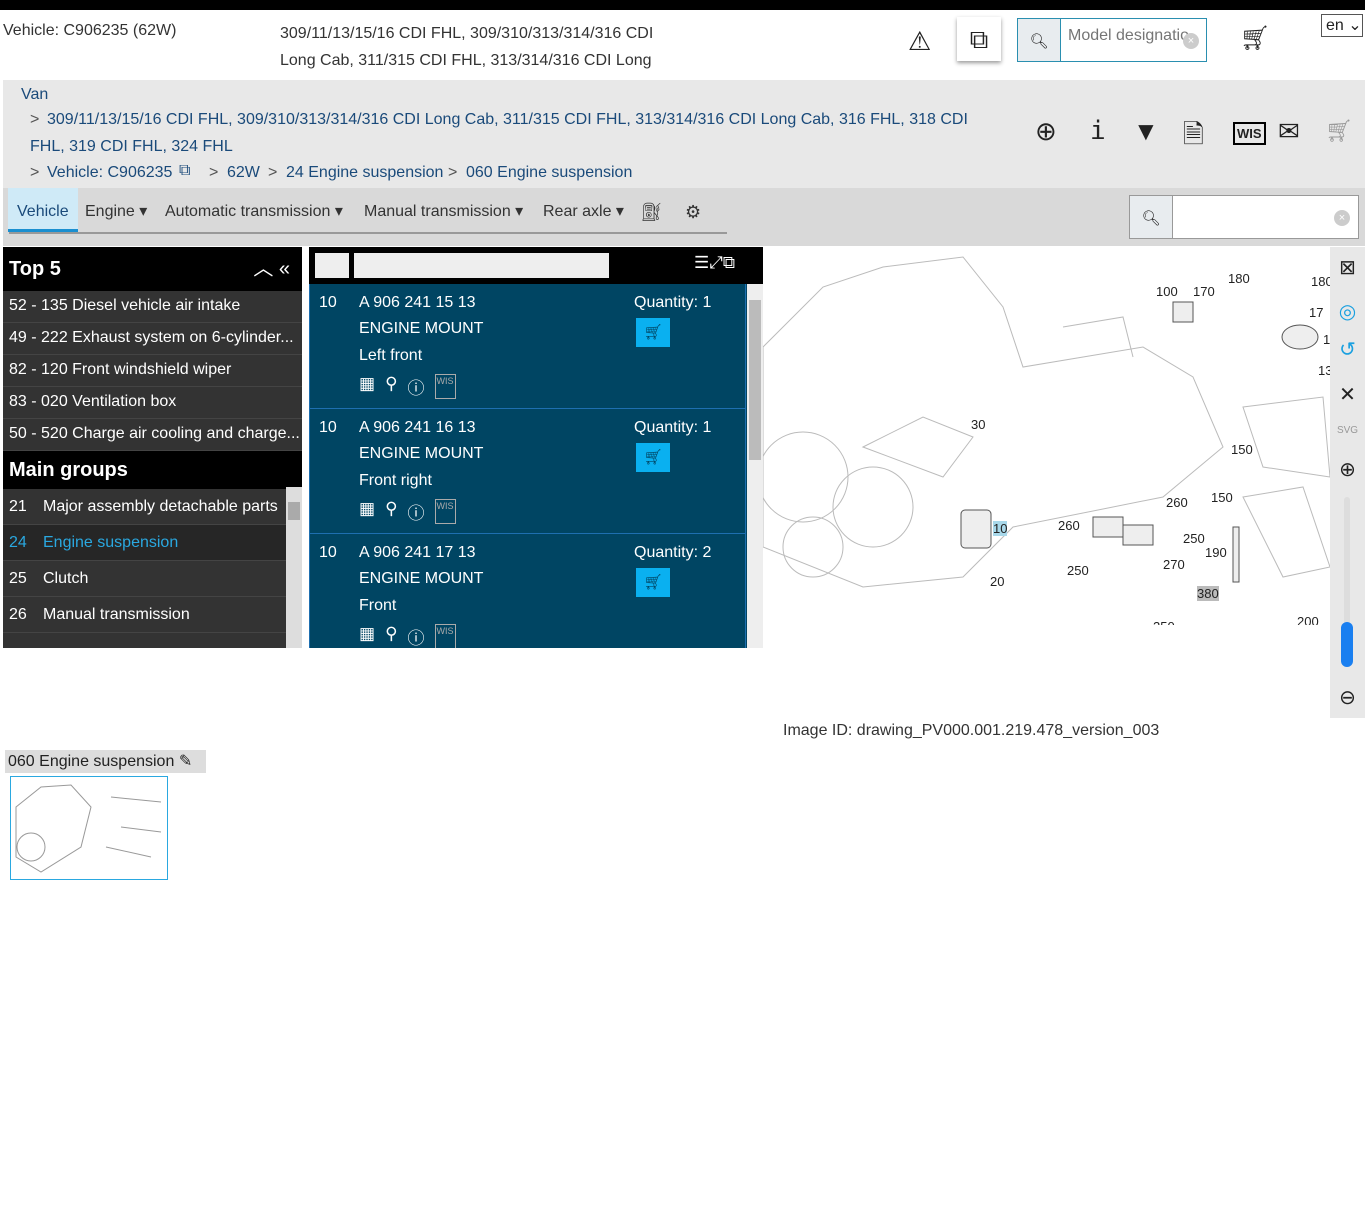 This screenshot has height=1216, width=1365. I want to click on close-window-icon: ⊠, so click(1347, 267).